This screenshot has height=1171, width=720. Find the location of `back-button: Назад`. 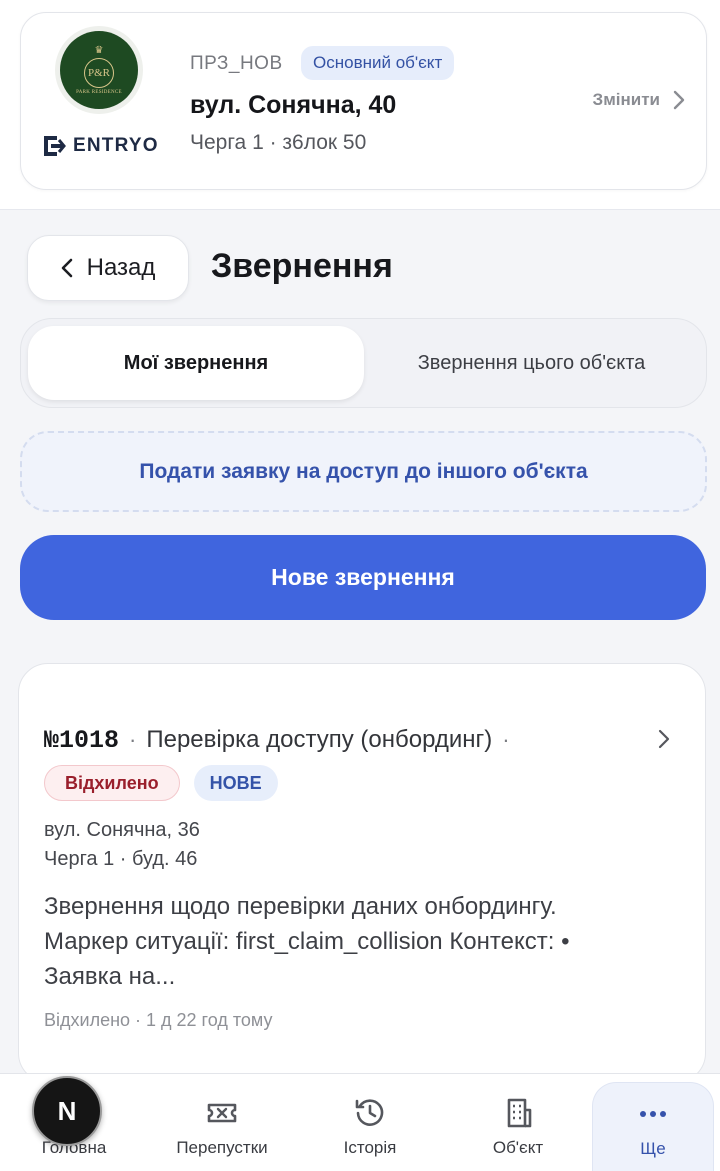

back-button: Назад is located at coordinates (108, 268).